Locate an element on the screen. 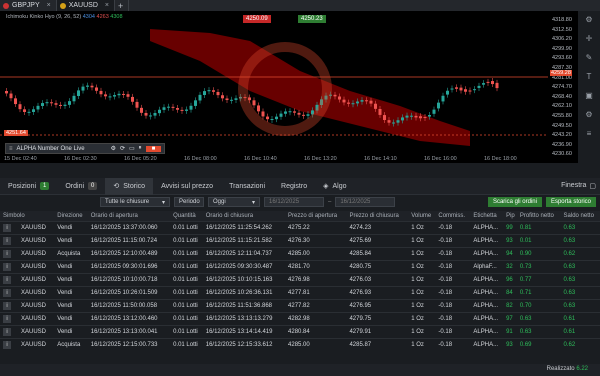 The height and width of the screenshot is (376, 600). gear-icon: ⚙ is located at coordinates (588, 114).